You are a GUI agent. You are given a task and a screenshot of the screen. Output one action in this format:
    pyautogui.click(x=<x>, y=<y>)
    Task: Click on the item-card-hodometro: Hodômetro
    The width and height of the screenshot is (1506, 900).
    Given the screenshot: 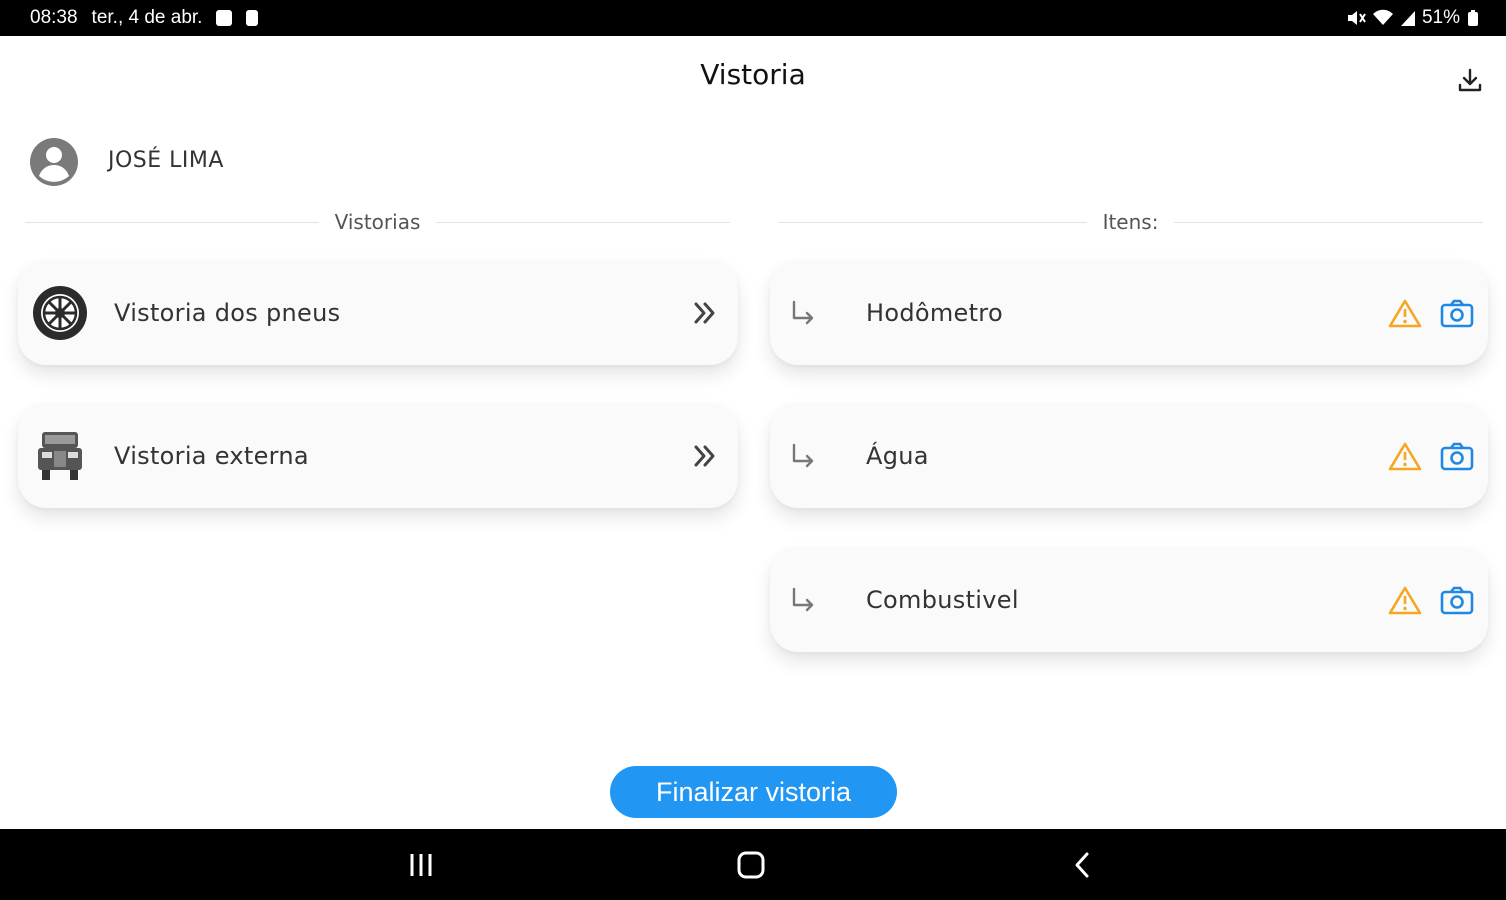 What is the action you would take?
    pyautogui.click(x=1129, y=312)
    